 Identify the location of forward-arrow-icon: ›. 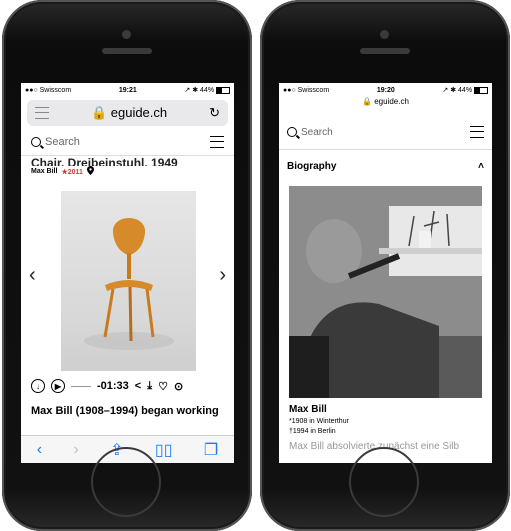
(75, 450).